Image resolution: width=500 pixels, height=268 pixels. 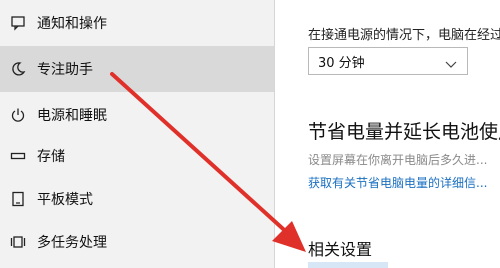 I want to click on chevron-down-icon, so click(x=451, y=64).